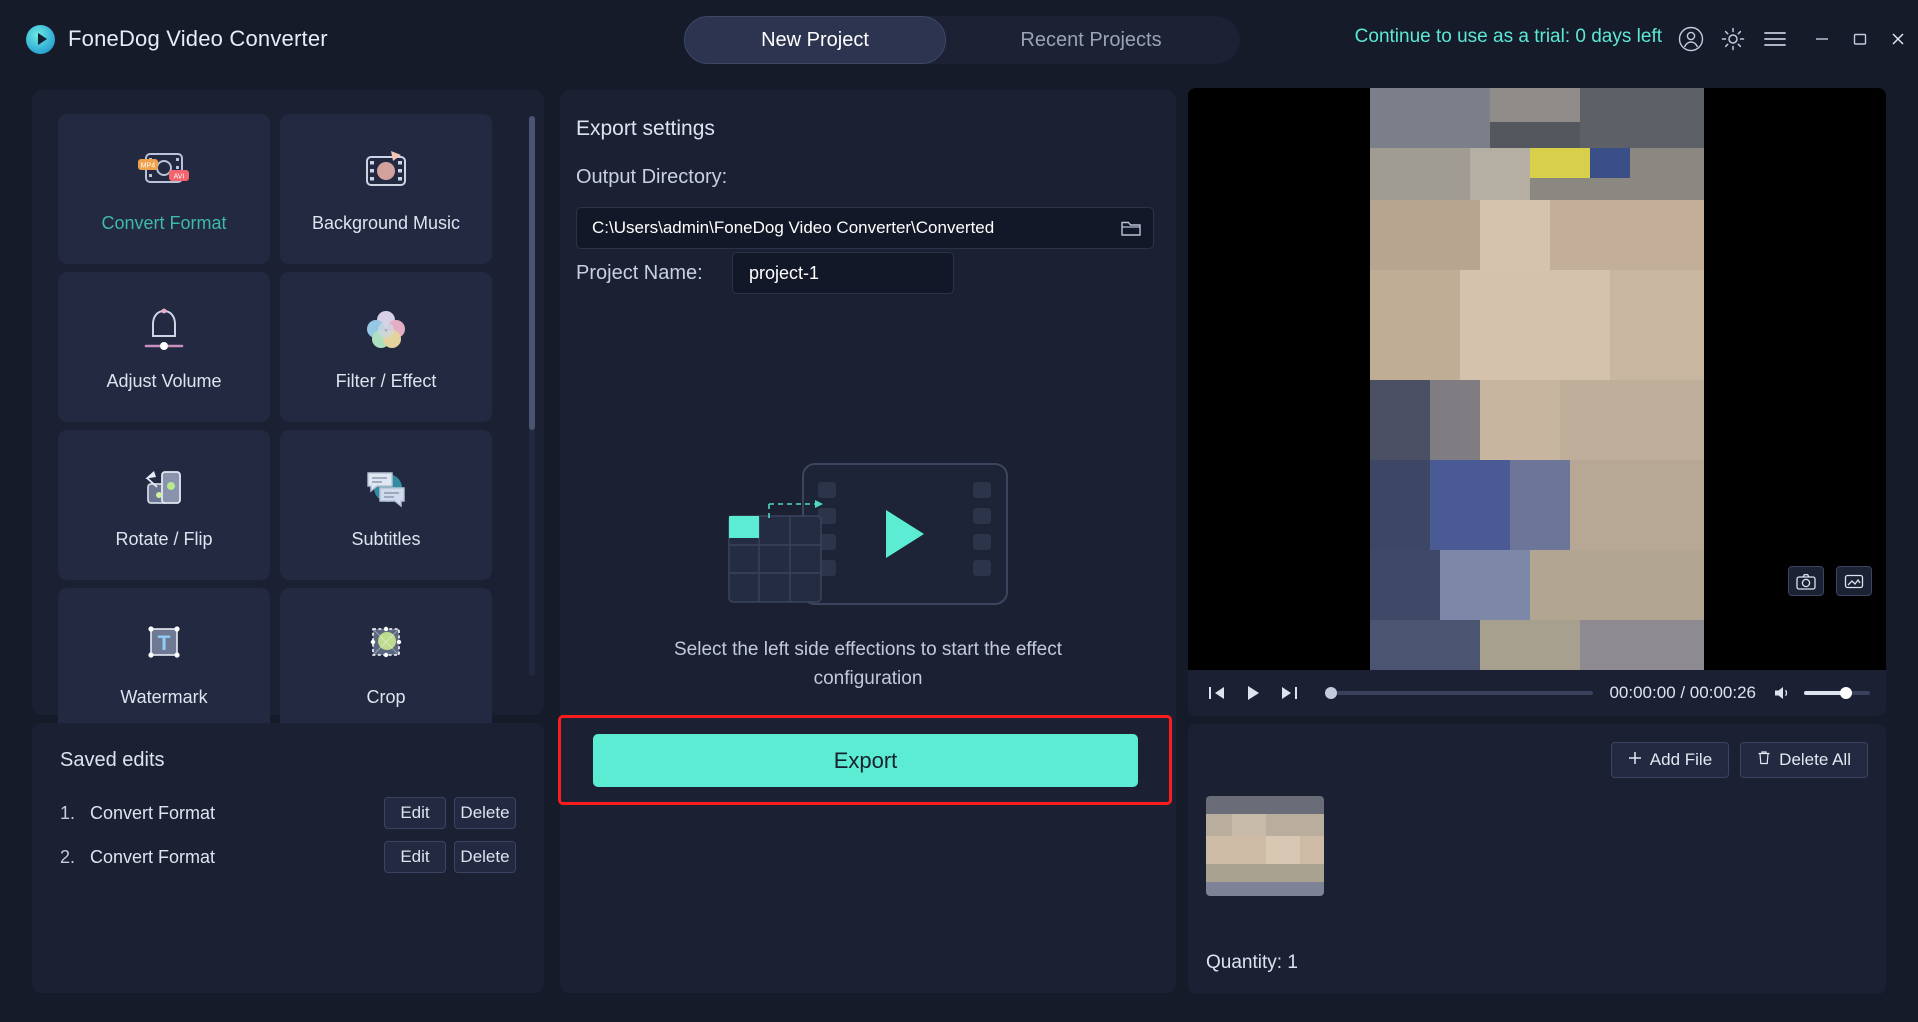 This screenshot has width=1918, height=1022. Describe the element at coordinates (784, 272) in the screenshot. I see `project-name-value: project-1` at that location.